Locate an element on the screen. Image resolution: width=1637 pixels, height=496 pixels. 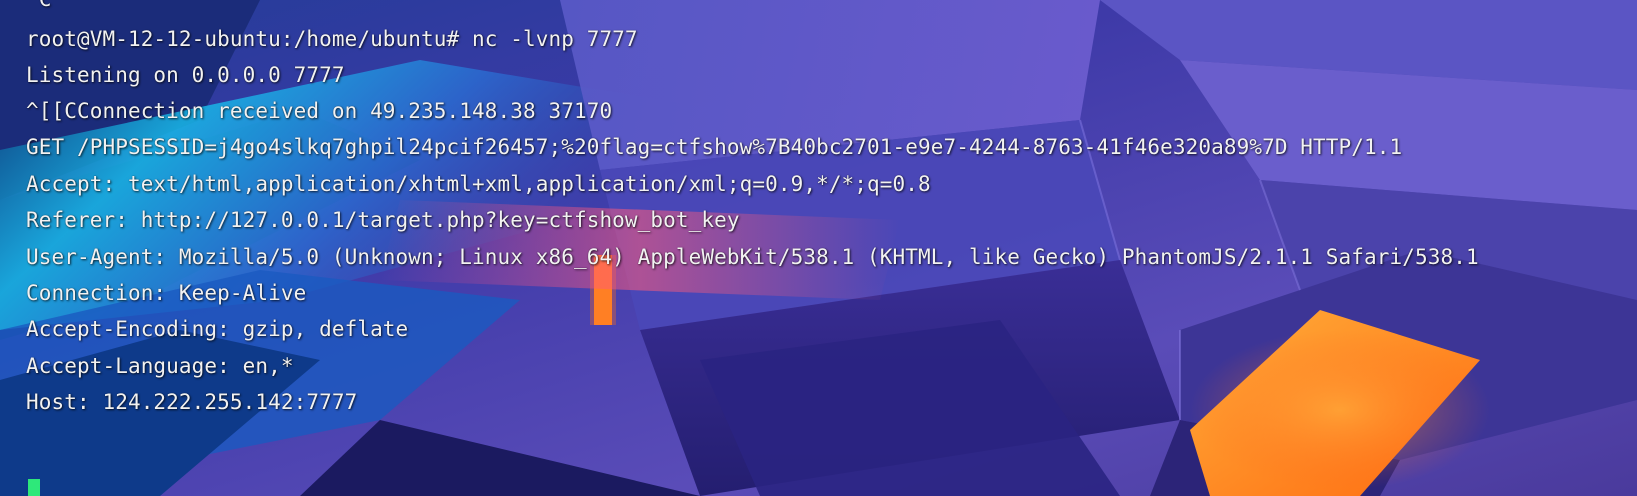
terminal-line: ^C is located at coordinates (39, 8).